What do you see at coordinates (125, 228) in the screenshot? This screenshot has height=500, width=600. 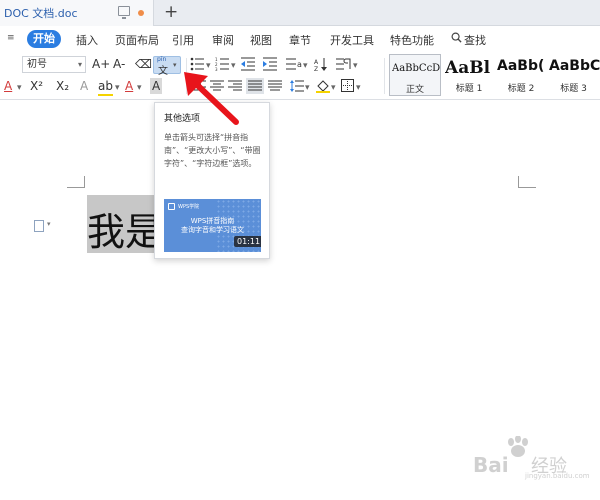 I see `document-text: 我是` at bounding box center [125, 228].